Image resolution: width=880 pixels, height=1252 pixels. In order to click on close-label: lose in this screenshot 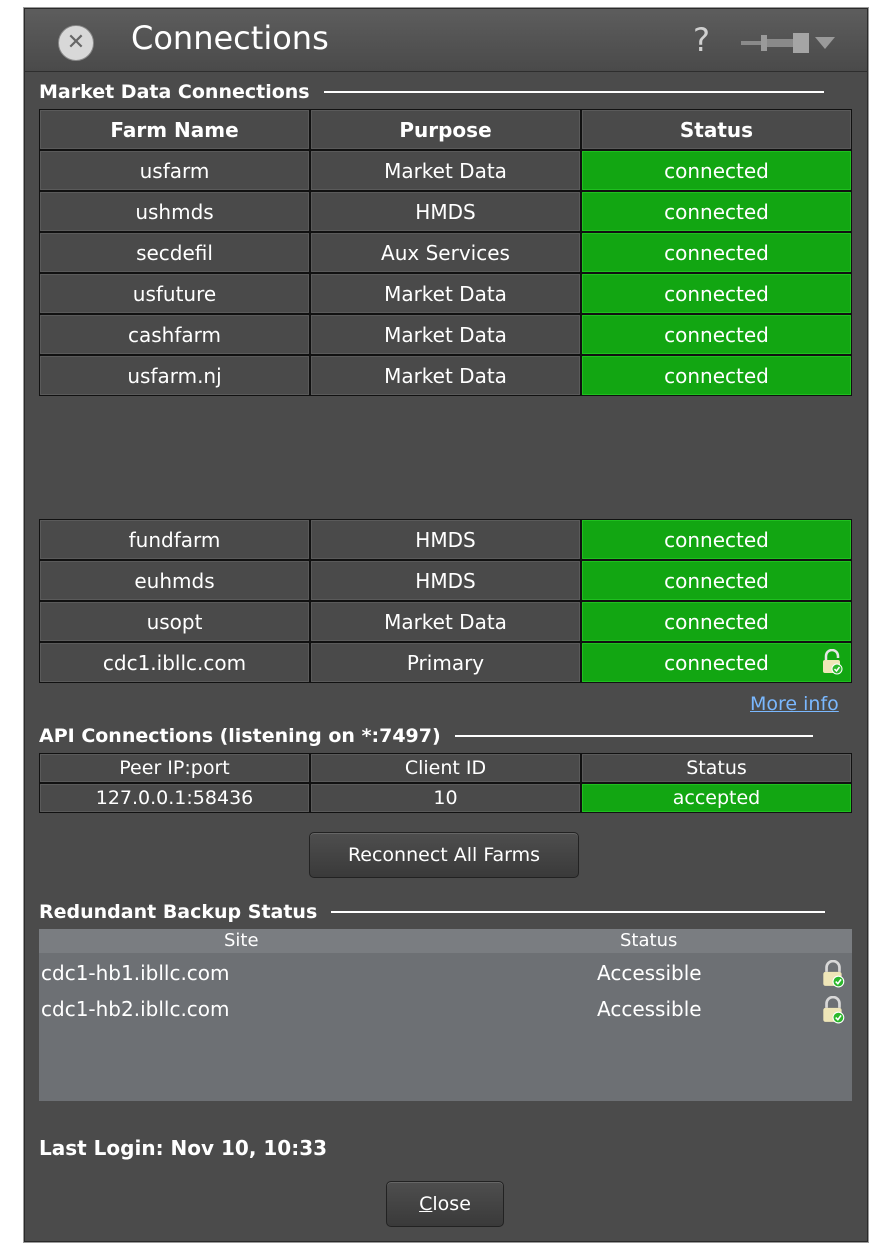, I will do `click(451, 1204)`.